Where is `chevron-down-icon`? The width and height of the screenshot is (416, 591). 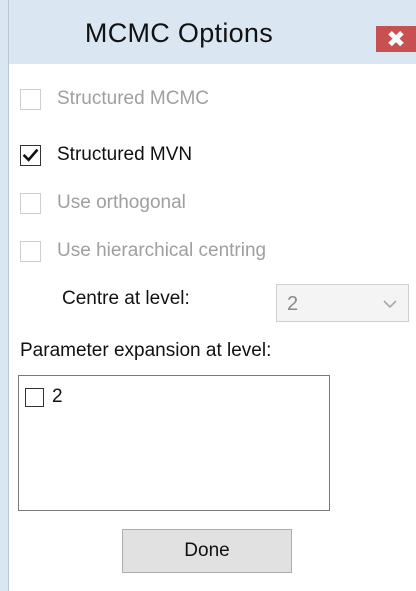 chevron-down-icon is located at coordinates (390, 304).